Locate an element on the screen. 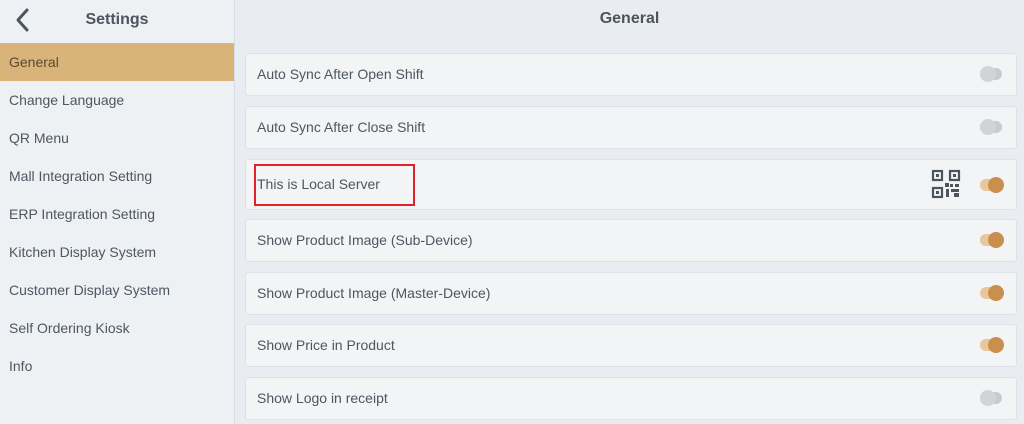  sidebar-item-self-ordering-kiosk: Self Ordering Kiosk is located at coordinates (117, 328).